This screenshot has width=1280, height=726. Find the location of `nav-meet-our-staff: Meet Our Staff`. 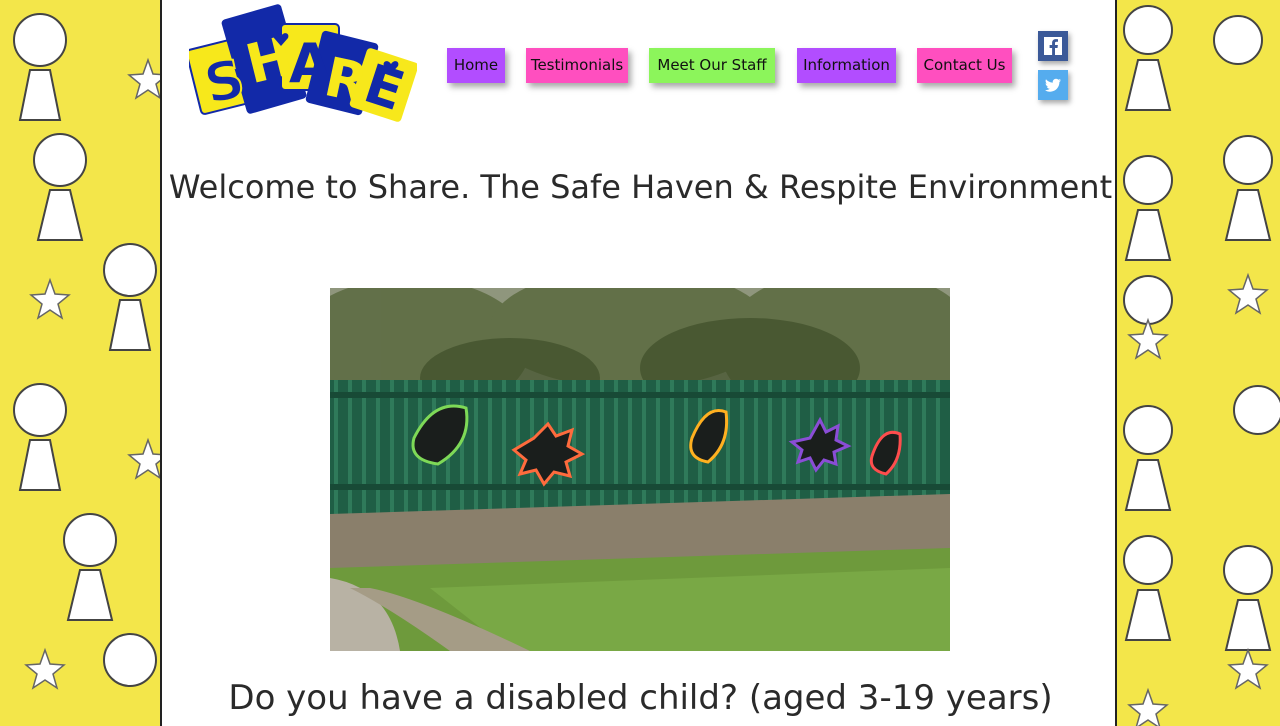

nav-meet-our-staff: Meet Our Staff is located at coordinates (712, 65).